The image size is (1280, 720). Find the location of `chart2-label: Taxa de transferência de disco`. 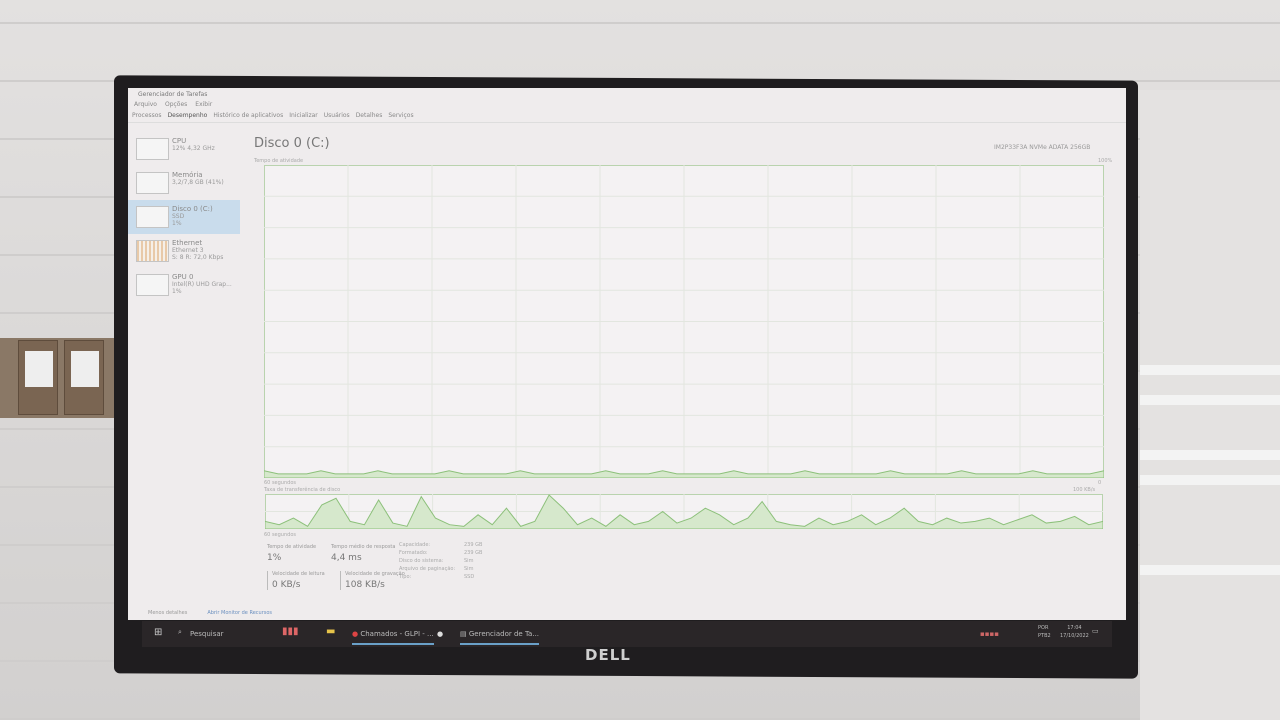

chart2-label: Taxa de transferência de disco is located at coordinates (302, 490).